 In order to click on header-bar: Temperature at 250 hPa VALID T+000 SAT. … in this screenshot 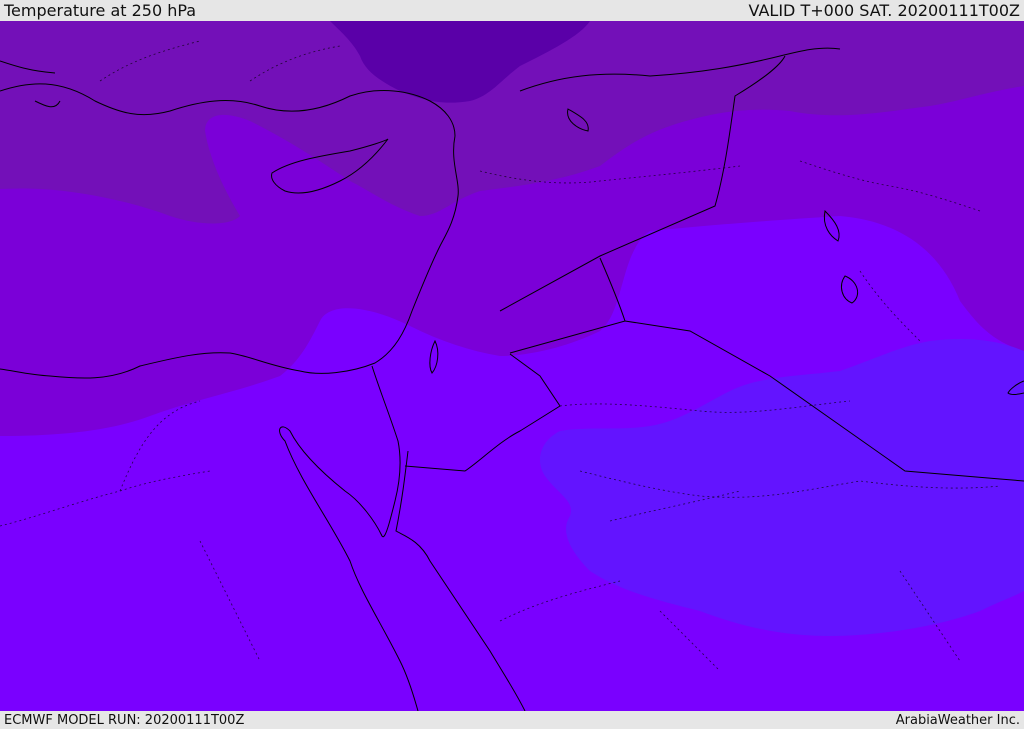, I will do `click(512, 10)`.